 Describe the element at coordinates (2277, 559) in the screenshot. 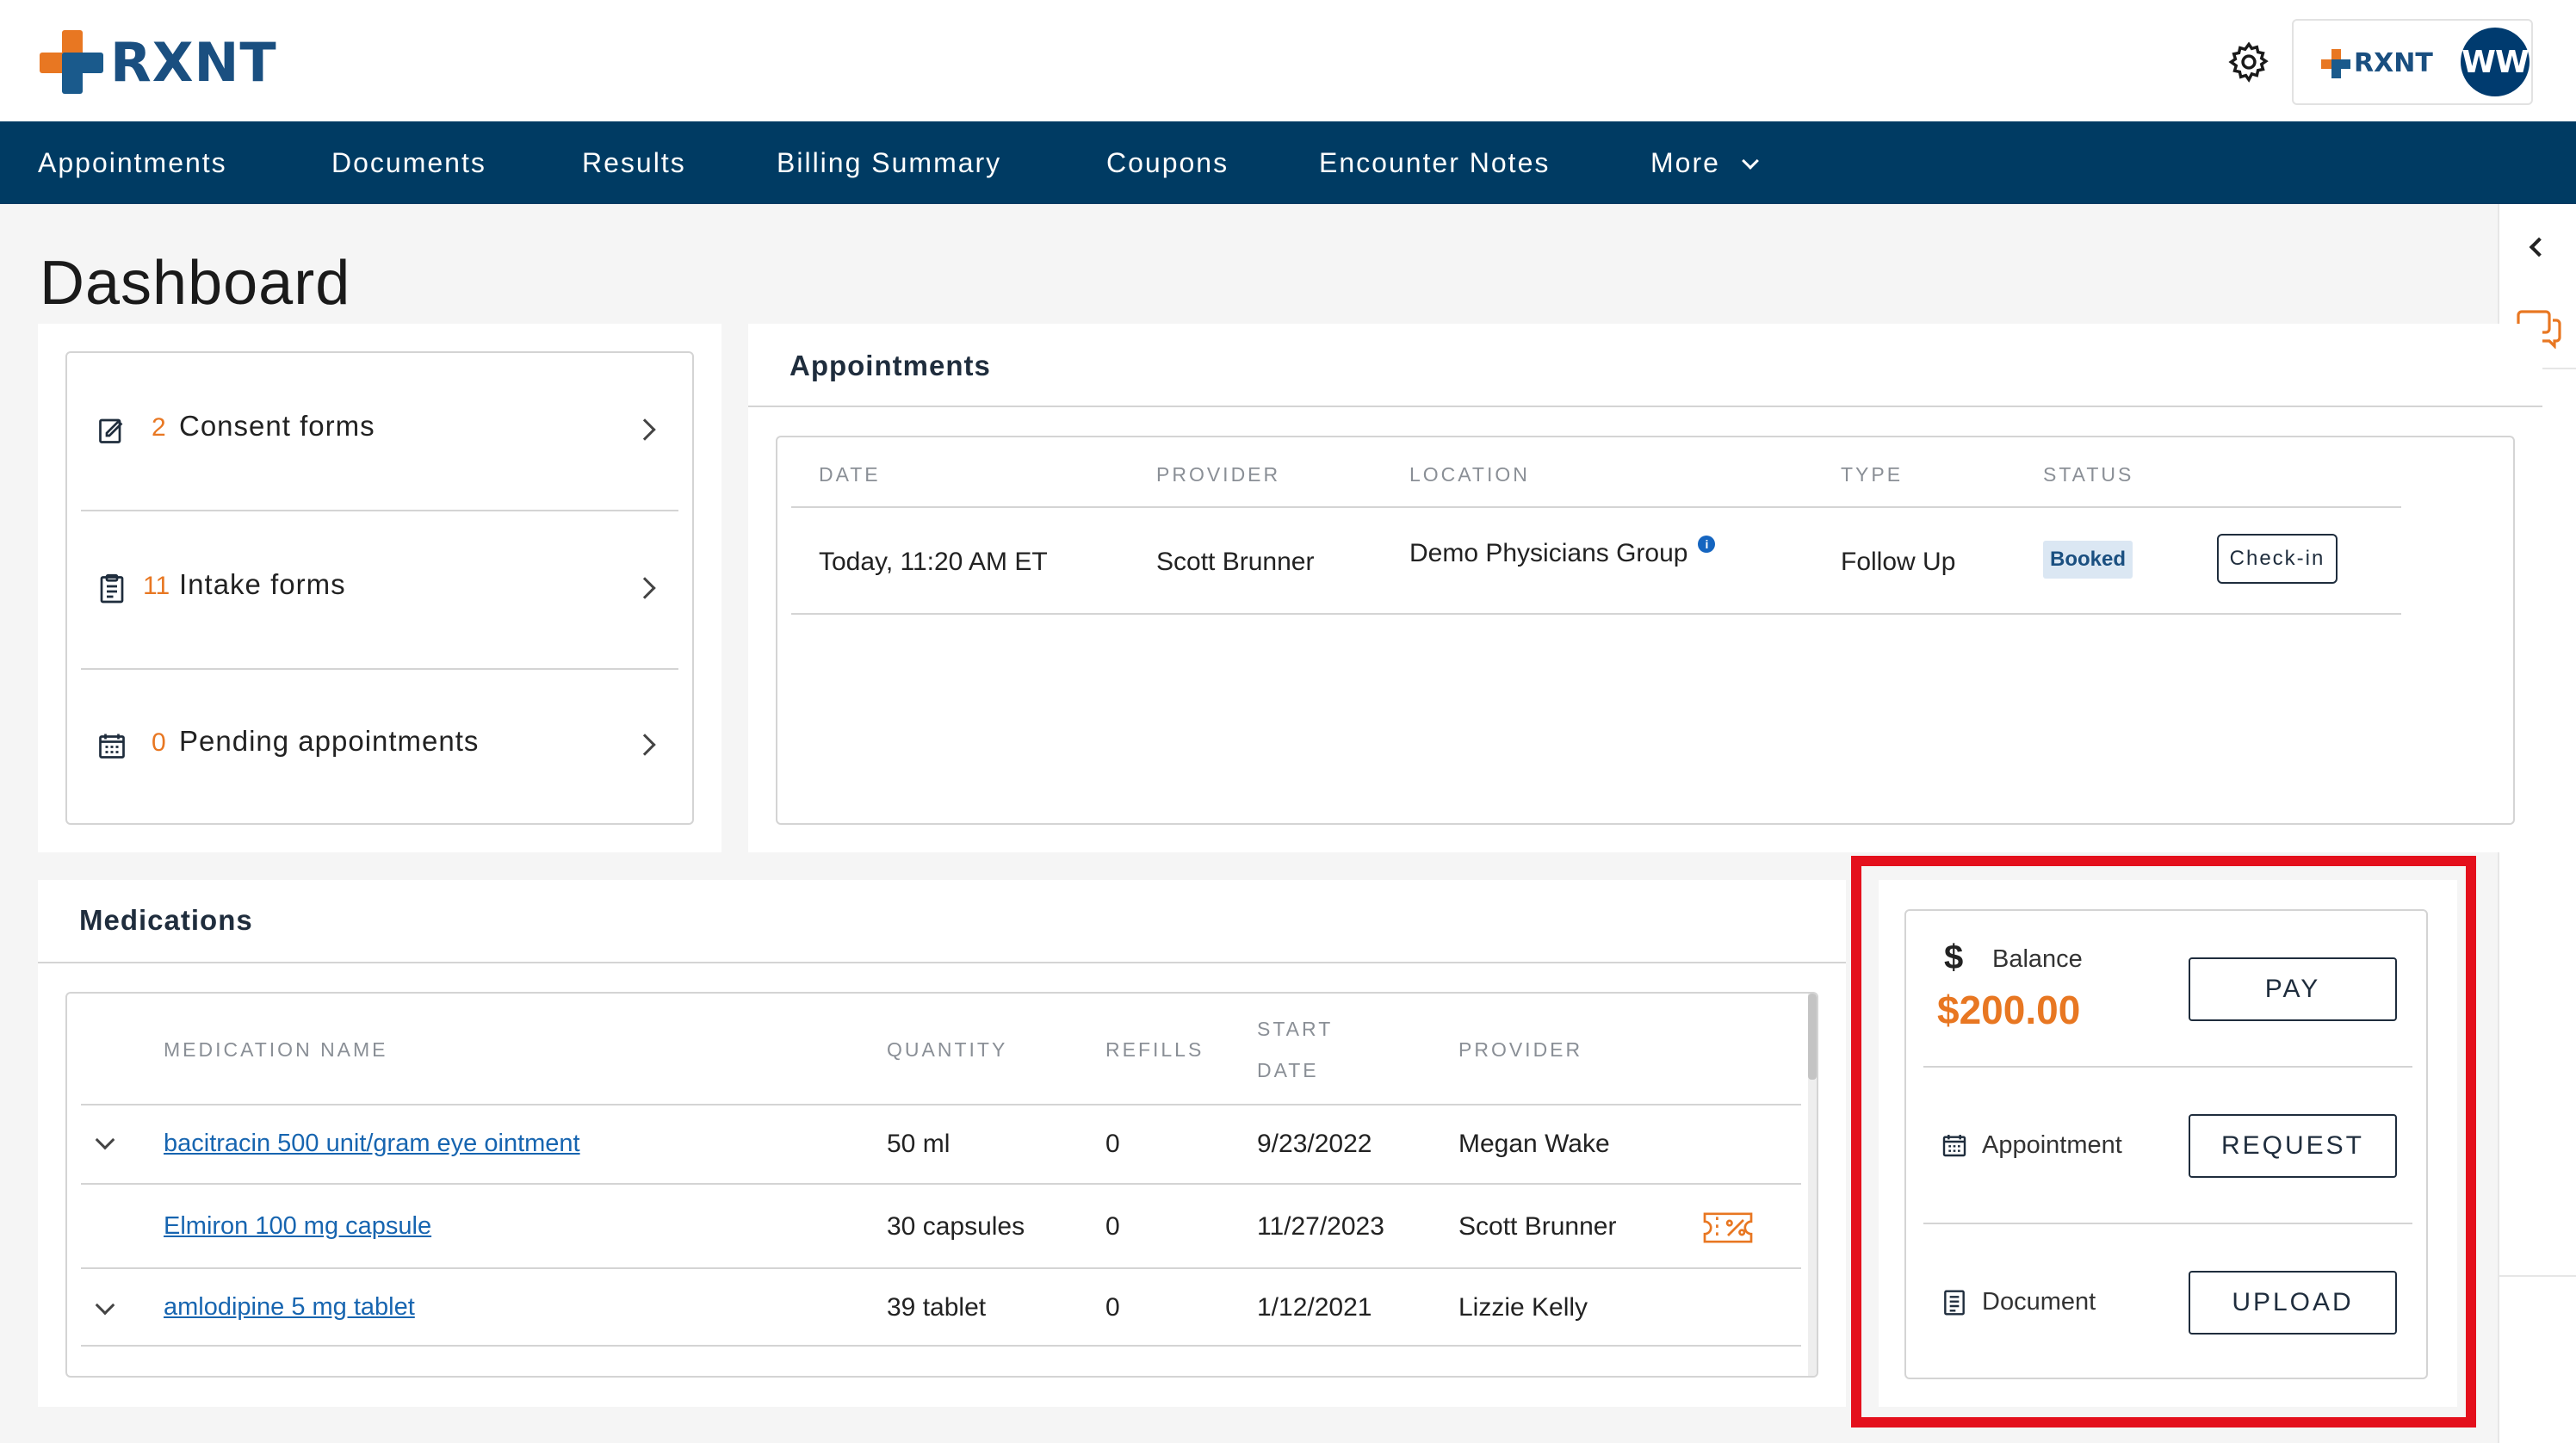

I see `check-in-button: Check-in` at that location.